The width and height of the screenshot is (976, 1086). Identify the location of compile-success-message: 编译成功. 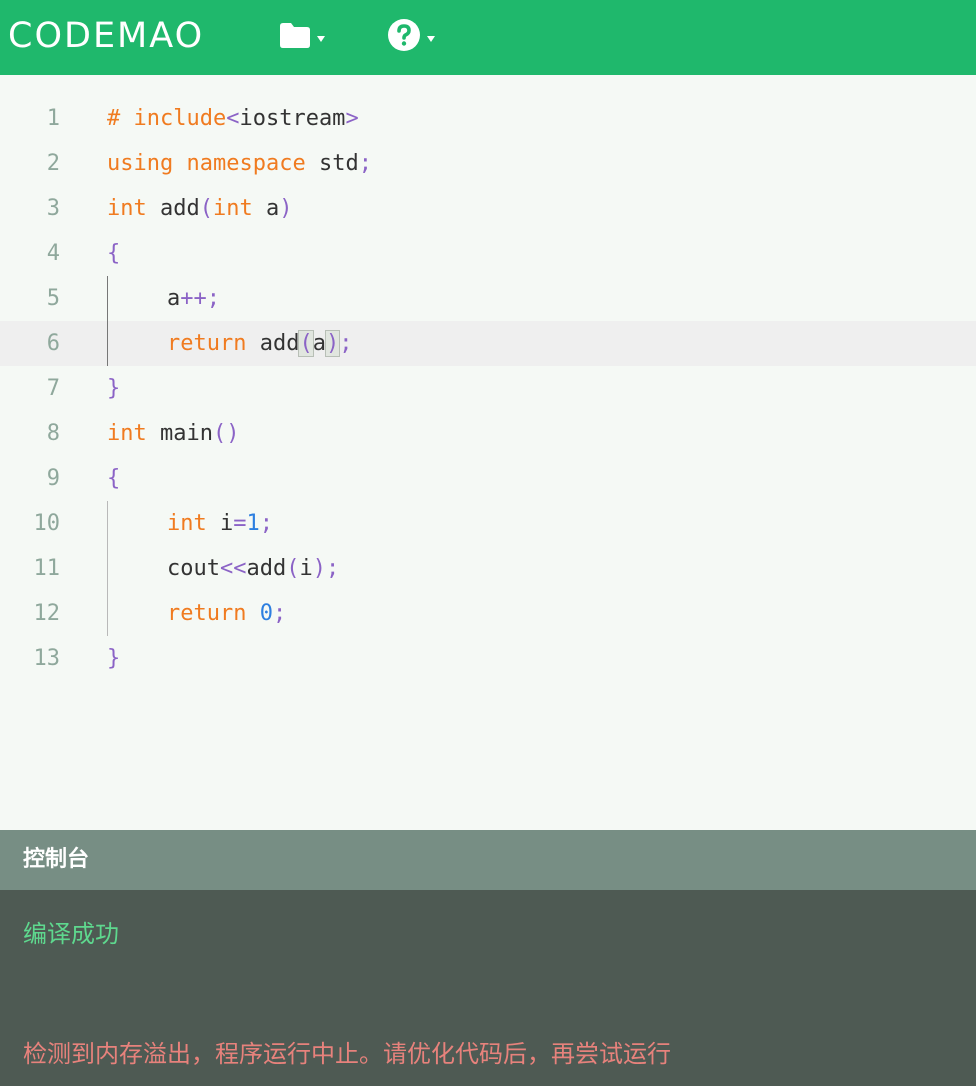
(71, 934).